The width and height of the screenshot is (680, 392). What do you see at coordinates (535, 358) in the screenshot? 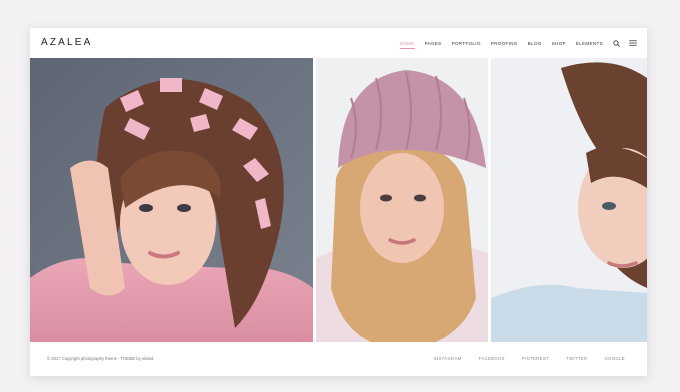
I see `social-pinterest: PINTEREST` at bounding box center [535, 358].